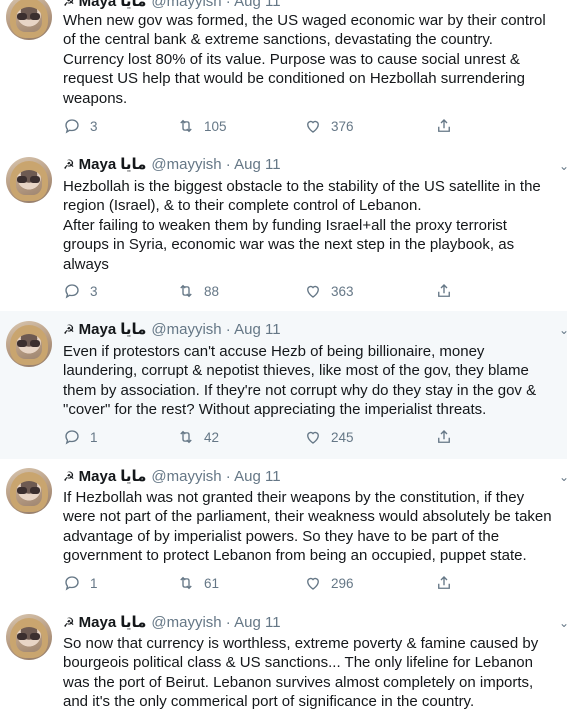 This screenshot has height=725, width=567. I want to click on retweet-count: 105, so click(215, 126).